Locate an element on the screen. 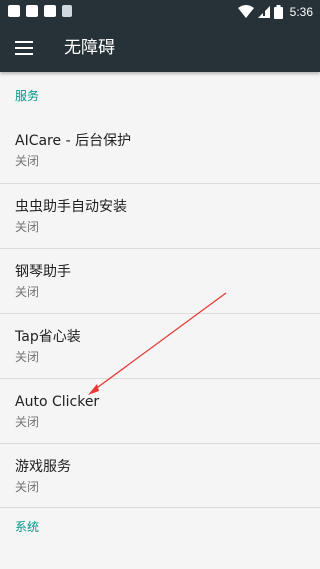  item-title: 虫虫助手自动安装 is located at coordinates (71, 207).